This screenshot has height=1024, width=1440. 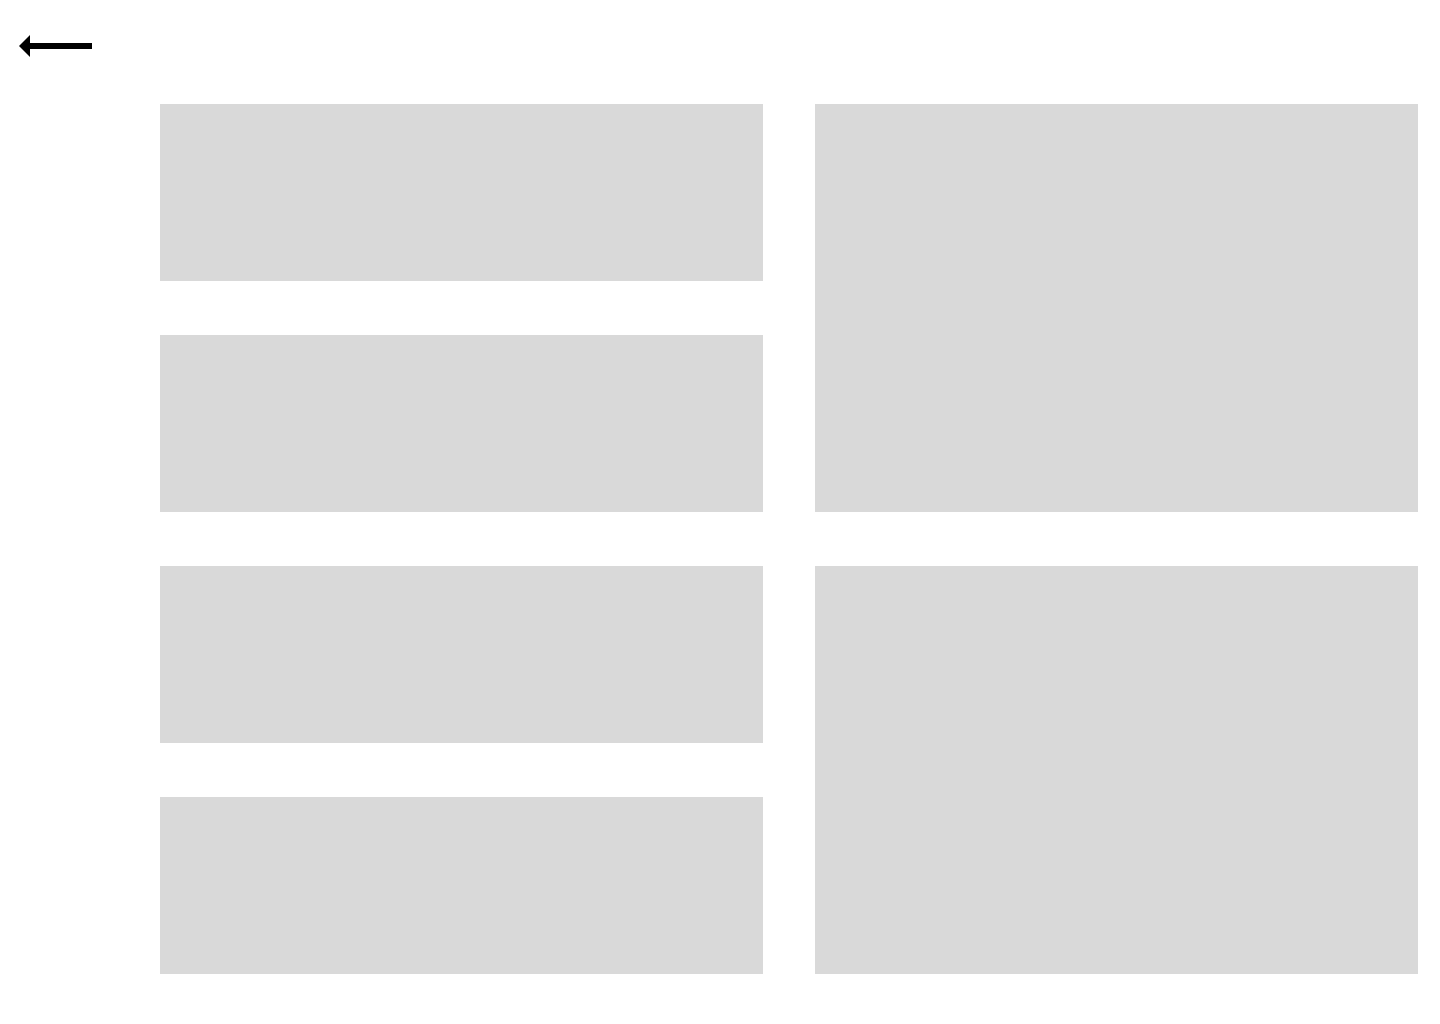 I want to click on back-button, so click(x=56, y=46).